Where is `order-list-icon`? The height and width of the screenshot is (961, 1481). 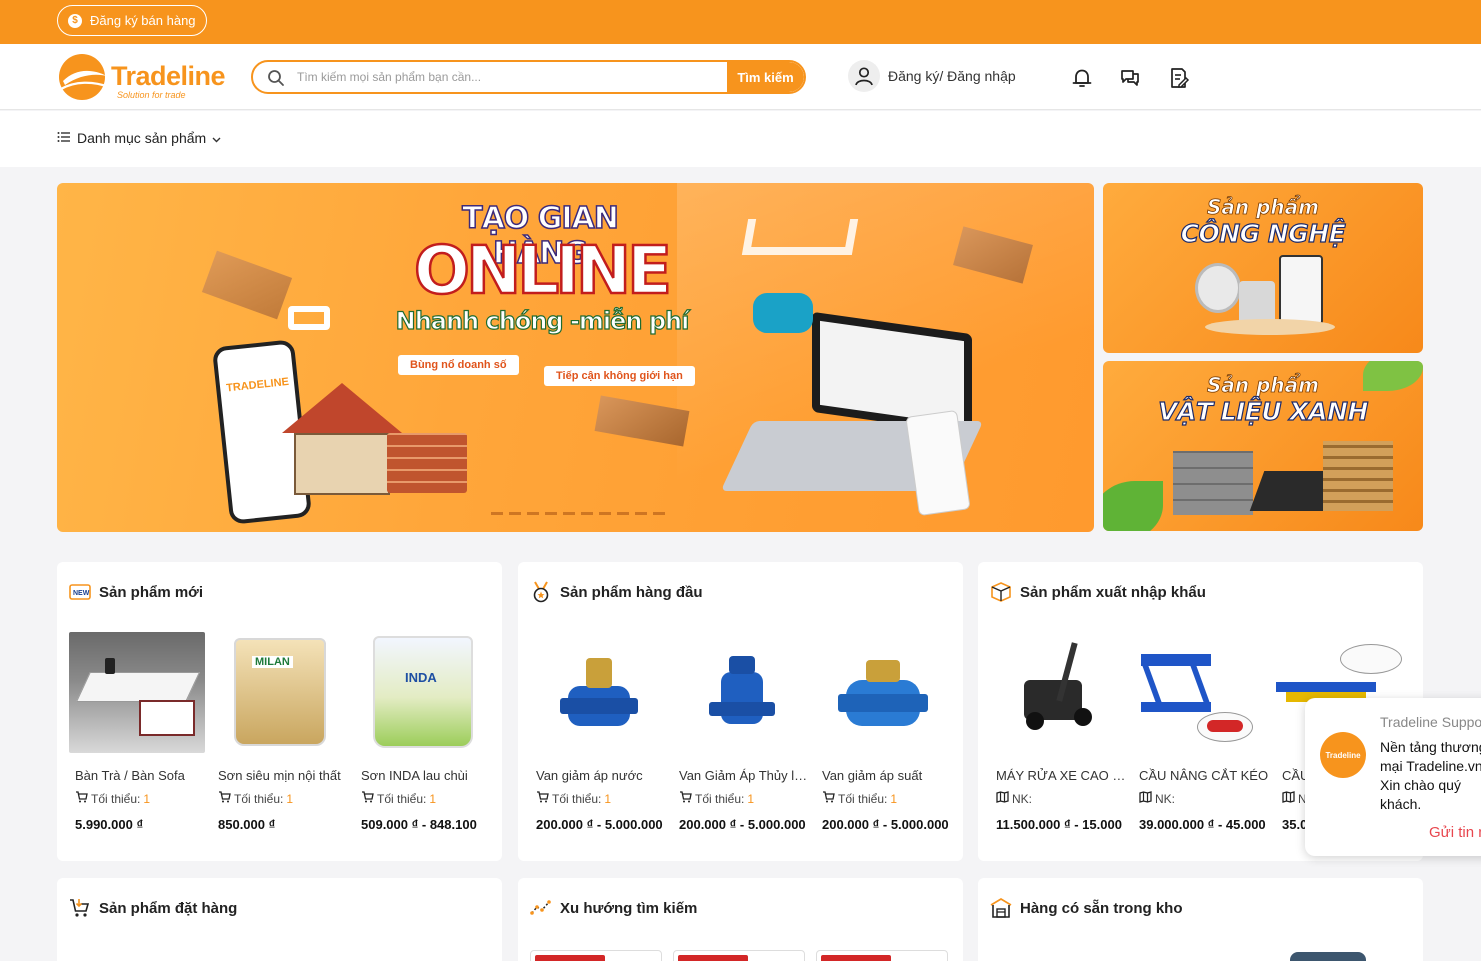 order-list-icon is located at coordinates (1178, 78).